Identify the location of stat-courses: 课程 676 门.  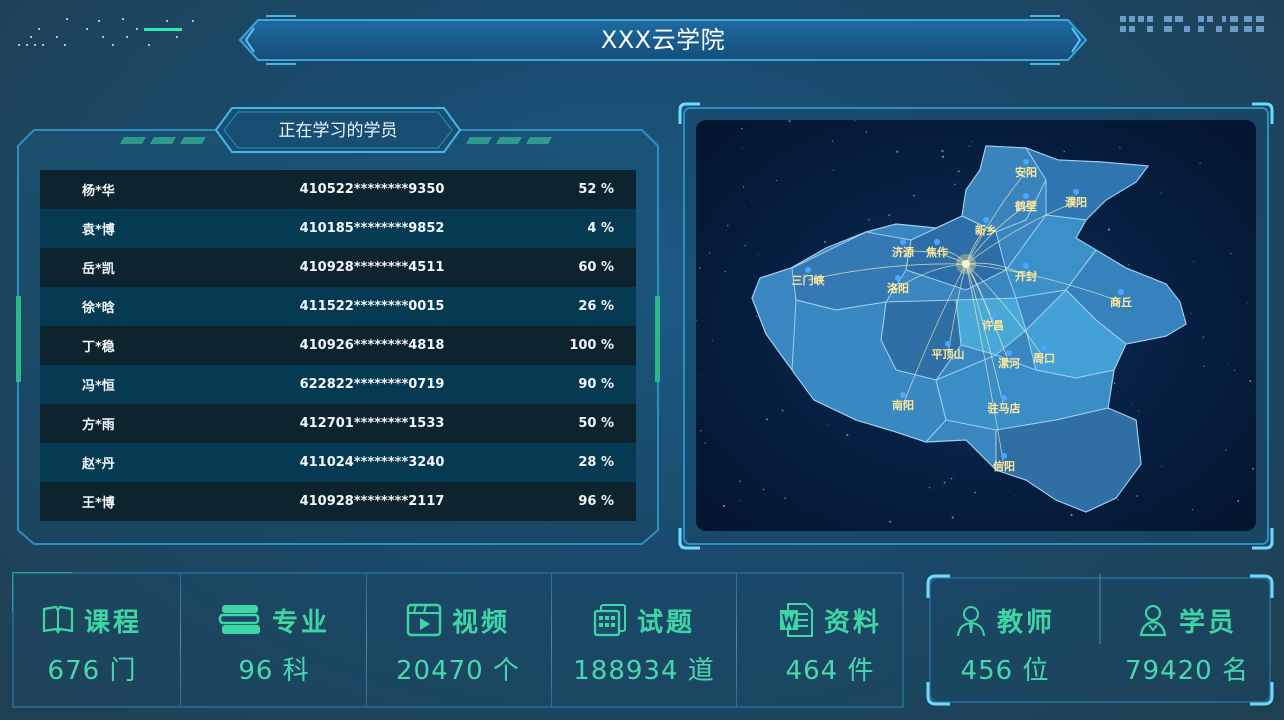
(92, 642).